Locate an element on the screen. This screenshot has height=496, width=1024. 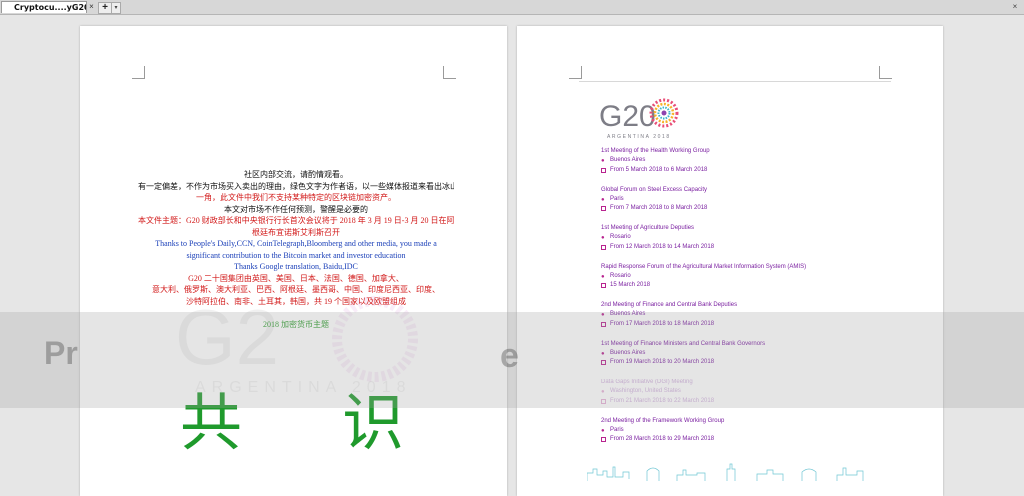
tab-menu-button: ▾ is located at coordinates (116, 8).